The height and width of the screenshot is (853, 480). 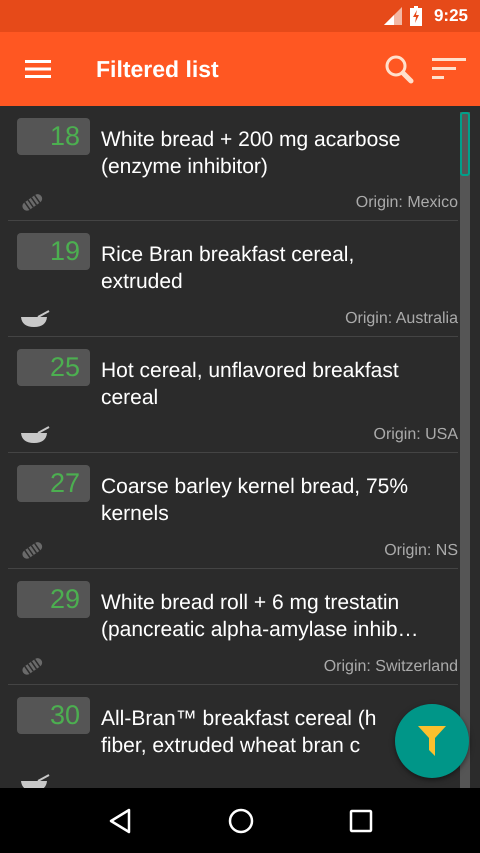 What do you see at coordinates (38, 69) in the screenshot?
I see `menu-icon` at bounding box center [38, 69].